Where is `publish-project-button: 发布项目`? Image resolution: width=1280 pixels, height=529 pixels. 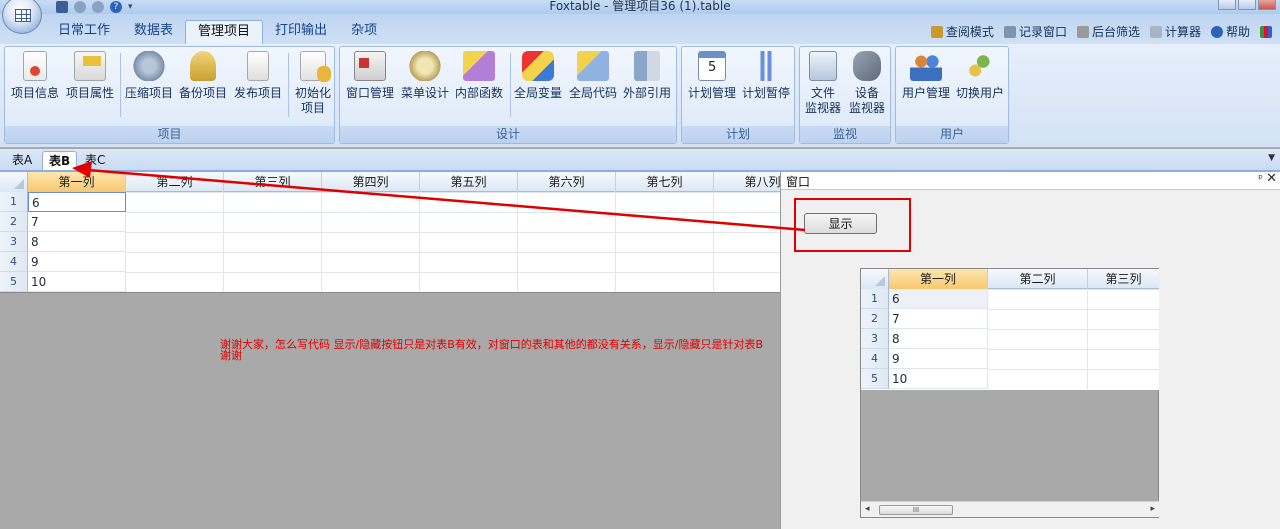
publish-project-button: 发布项目 is located at coordinates (258, 76).